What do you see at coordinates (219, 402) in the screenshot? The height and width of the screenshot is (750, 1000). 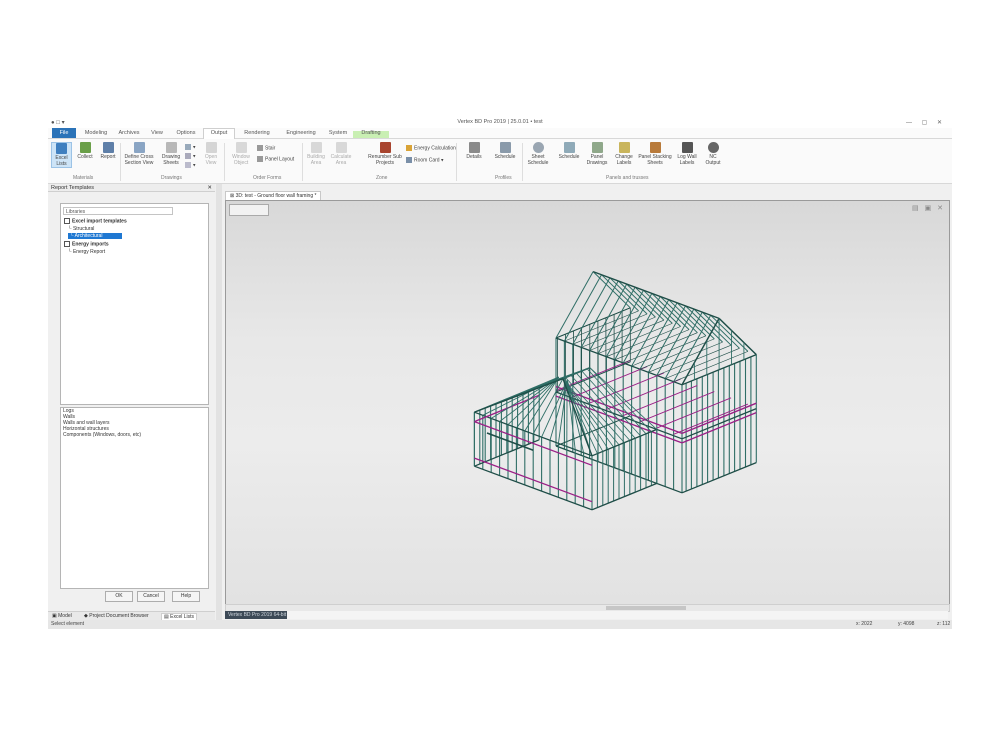 I see `panel-splitter` at bounding box center [219, 402].